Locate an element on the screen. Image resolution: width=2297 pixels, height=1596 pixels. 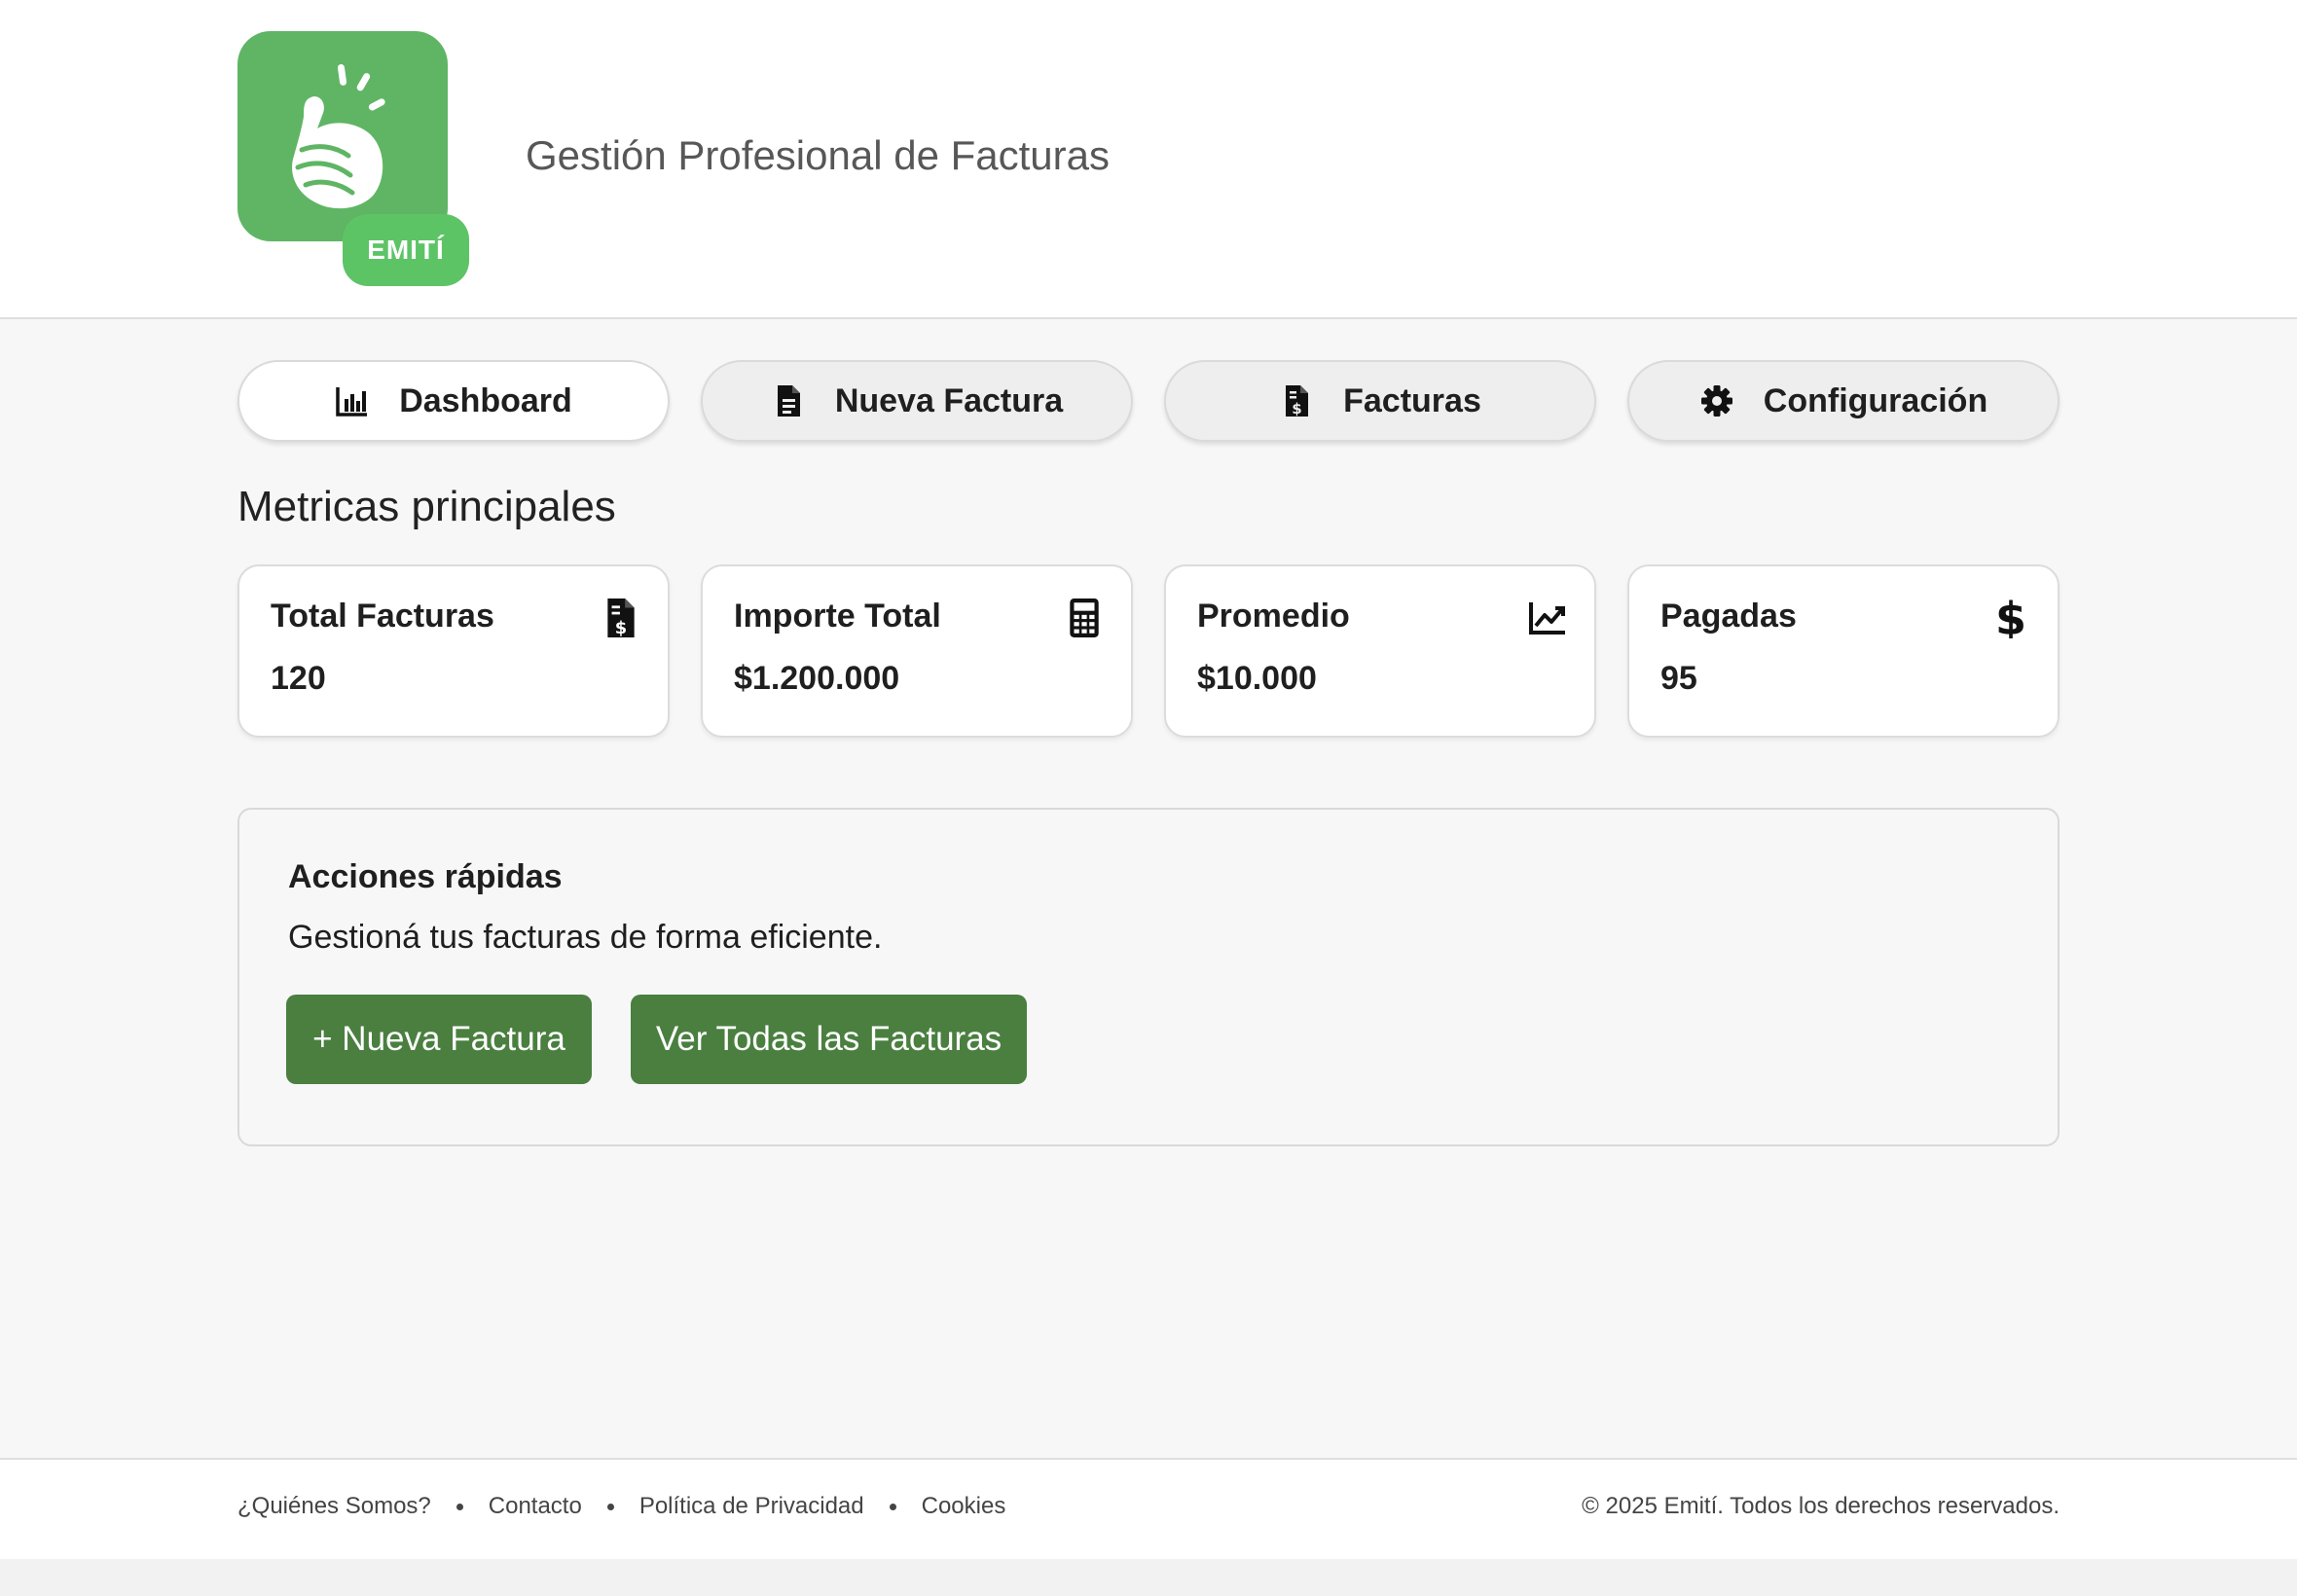
metric-value: $10.000 is located at coordinates (1257, 679).